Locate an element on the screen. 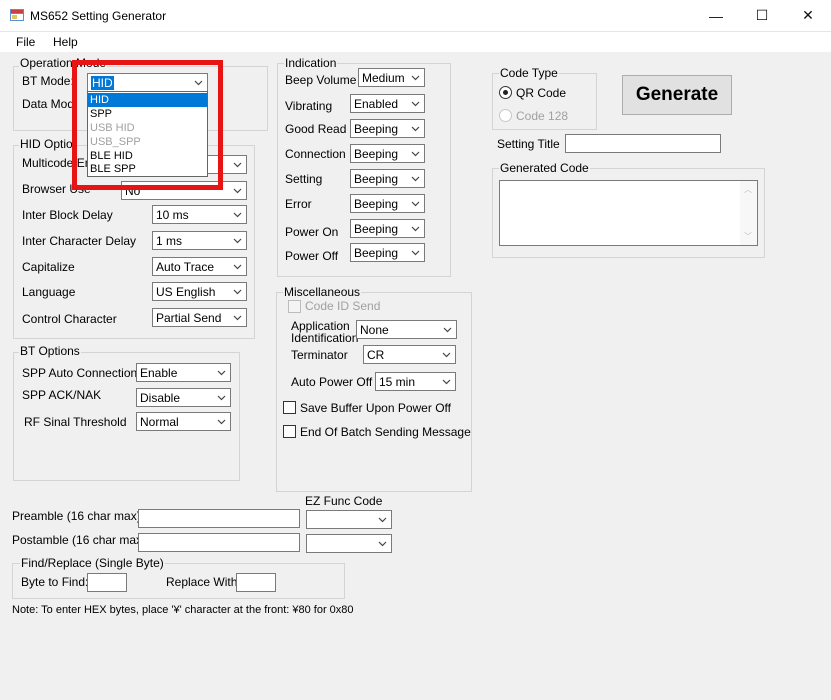 Image resolution: width=831 pixels, height=700 pixels. connection-value: Beeping is located at coordinates (376, 154).